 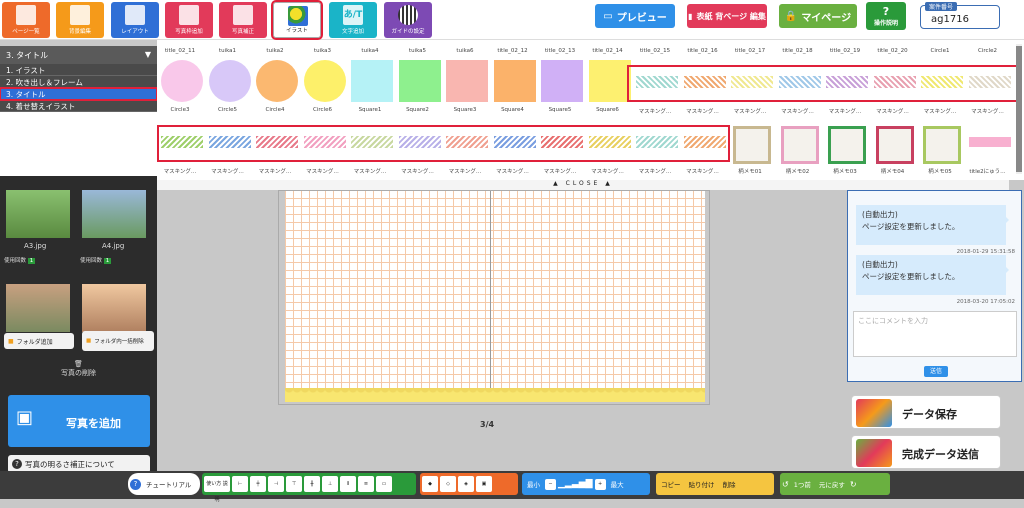 I want to click on undo-button: 1つ前, so click(x=802, y=484).